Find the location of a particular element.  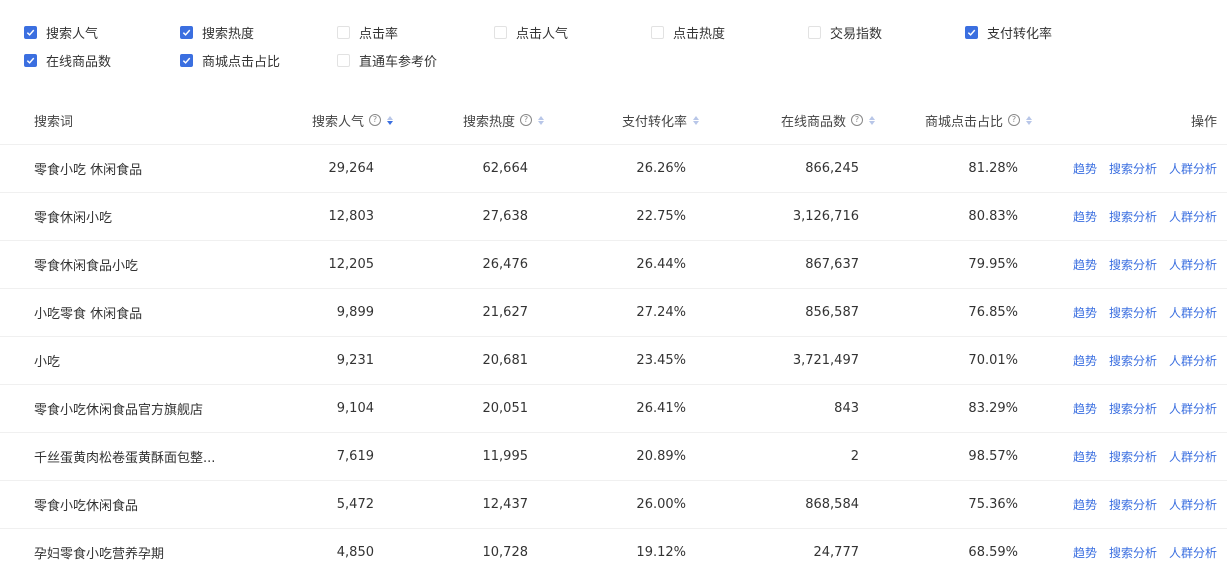

cell-mall-ratio: 75.36% is located at coordinates (993, 504).